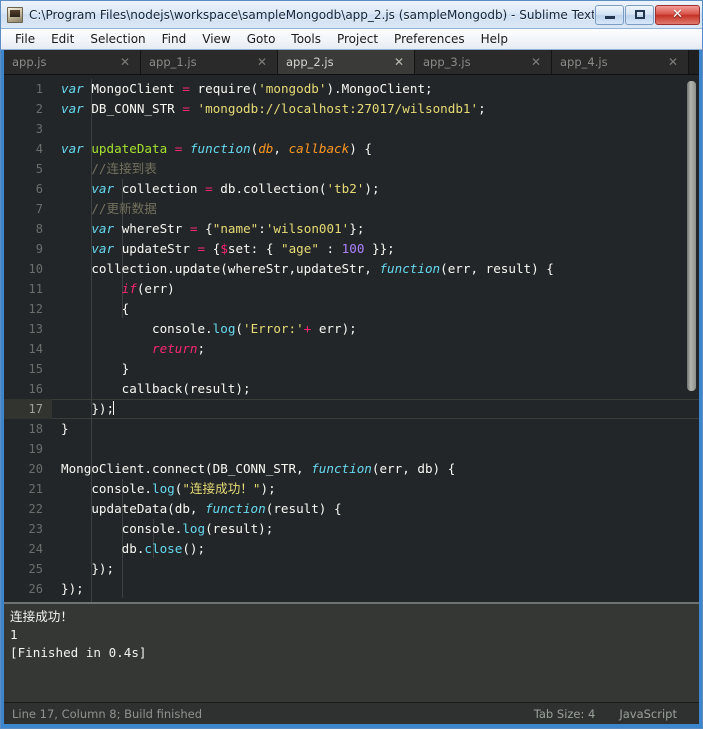 The height and width of the screenshot is (729, 703). Describe the element at coordinates (156, 388) in the screenshot. I see `code-line: callback(result);` at that location.